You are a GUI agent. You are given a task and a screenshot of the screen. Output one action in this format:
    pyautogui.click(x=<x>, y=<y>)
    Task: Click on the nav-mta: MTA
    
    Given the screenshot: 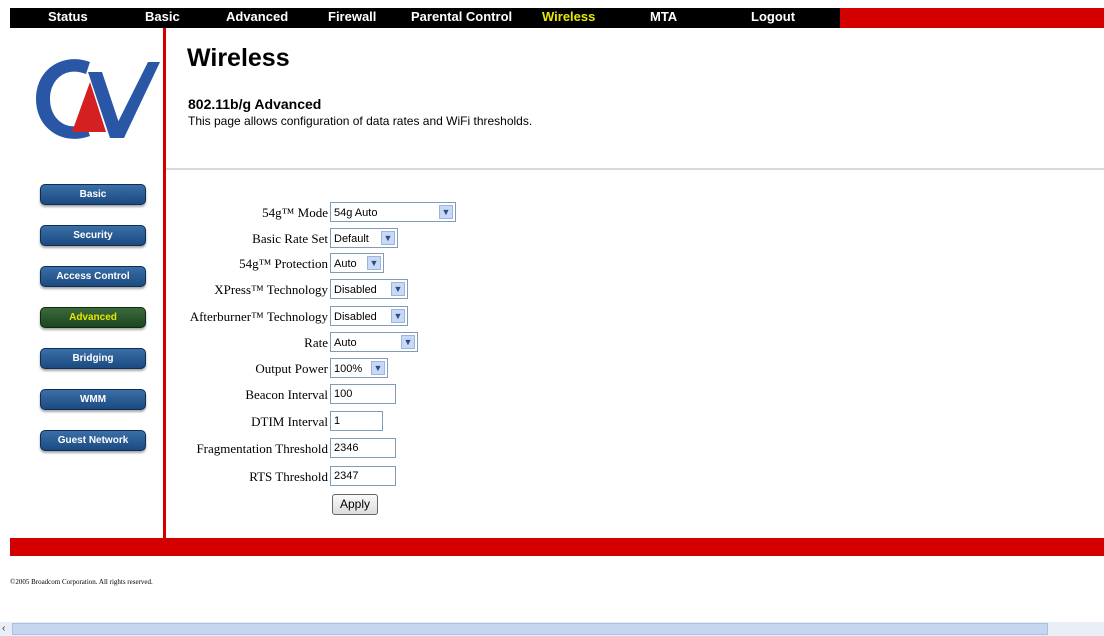 What is the action you would take?
    pyautogui.click(x=663, y=16)
    